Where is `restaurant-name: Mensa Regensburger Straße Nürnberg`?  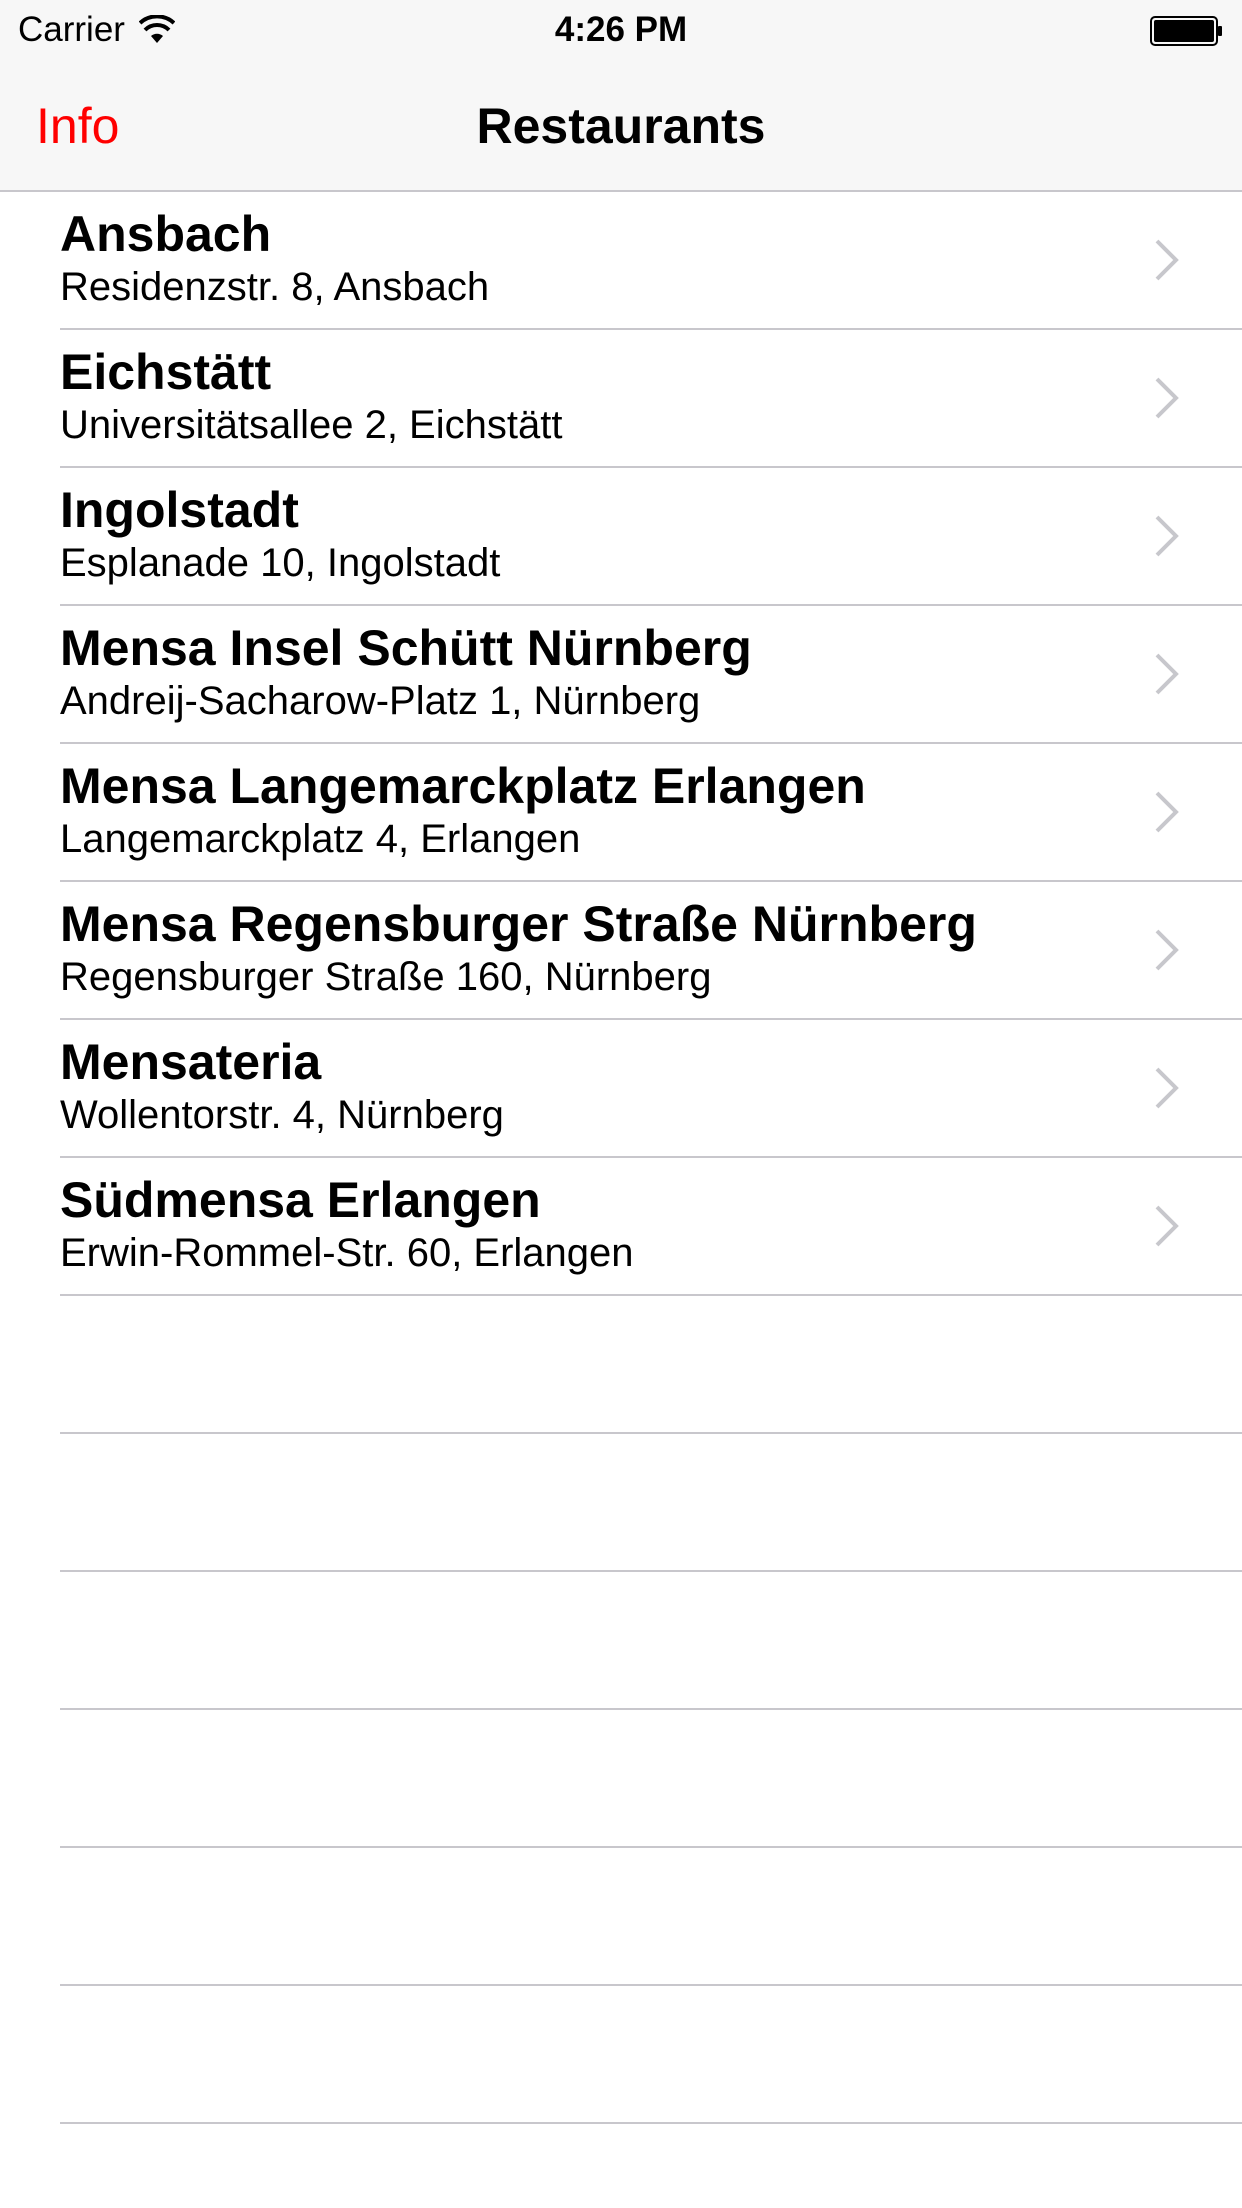
restaurant-name: Mensa Regensburger Straße Nürnberg is located at coordinates (518, 924).